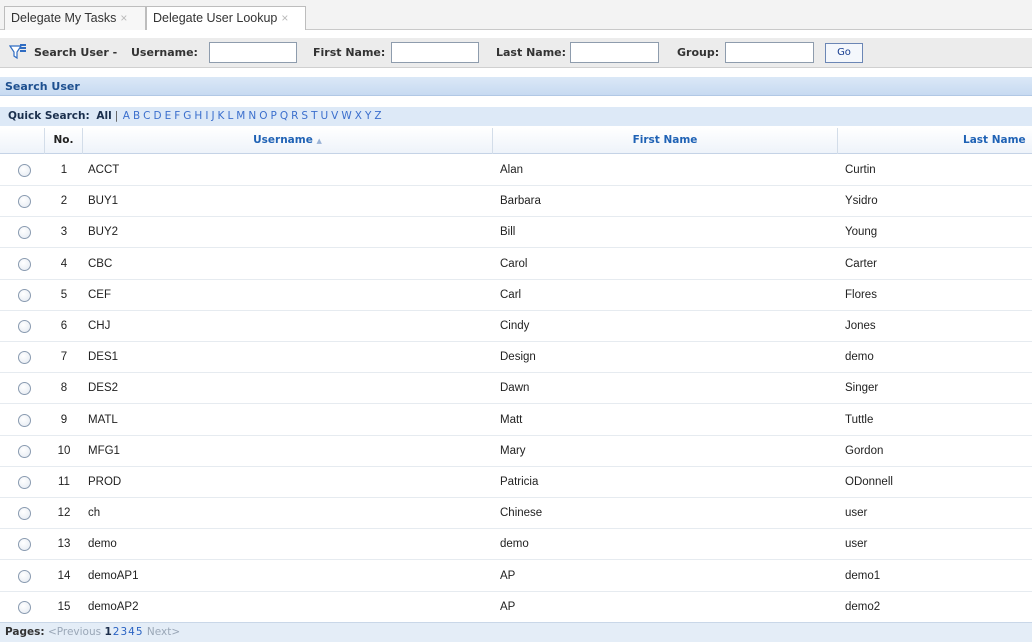 This screenshot has width=1032, height=642. What do you see at coordinates (64, 419) in the screenshot?
I see `row-number: 9` at bounding box center [64, 419].